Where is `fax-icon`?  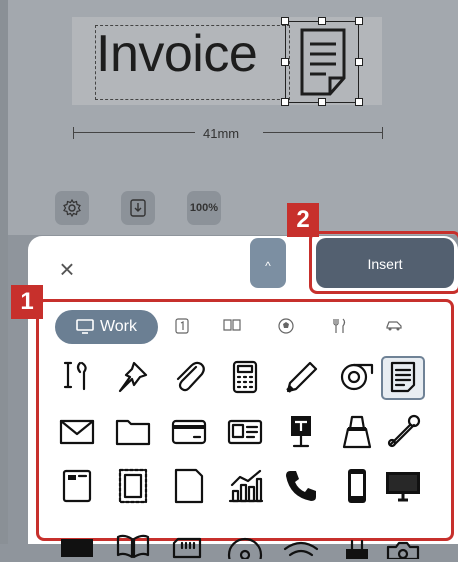 fax-icon is located at coordinates (77, 486).